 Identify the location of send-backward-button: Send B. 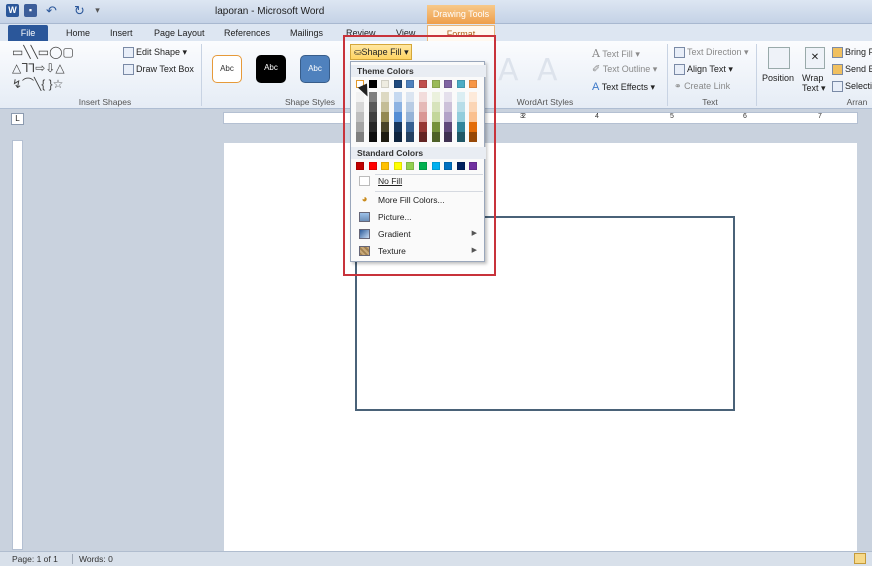
(852, 70).